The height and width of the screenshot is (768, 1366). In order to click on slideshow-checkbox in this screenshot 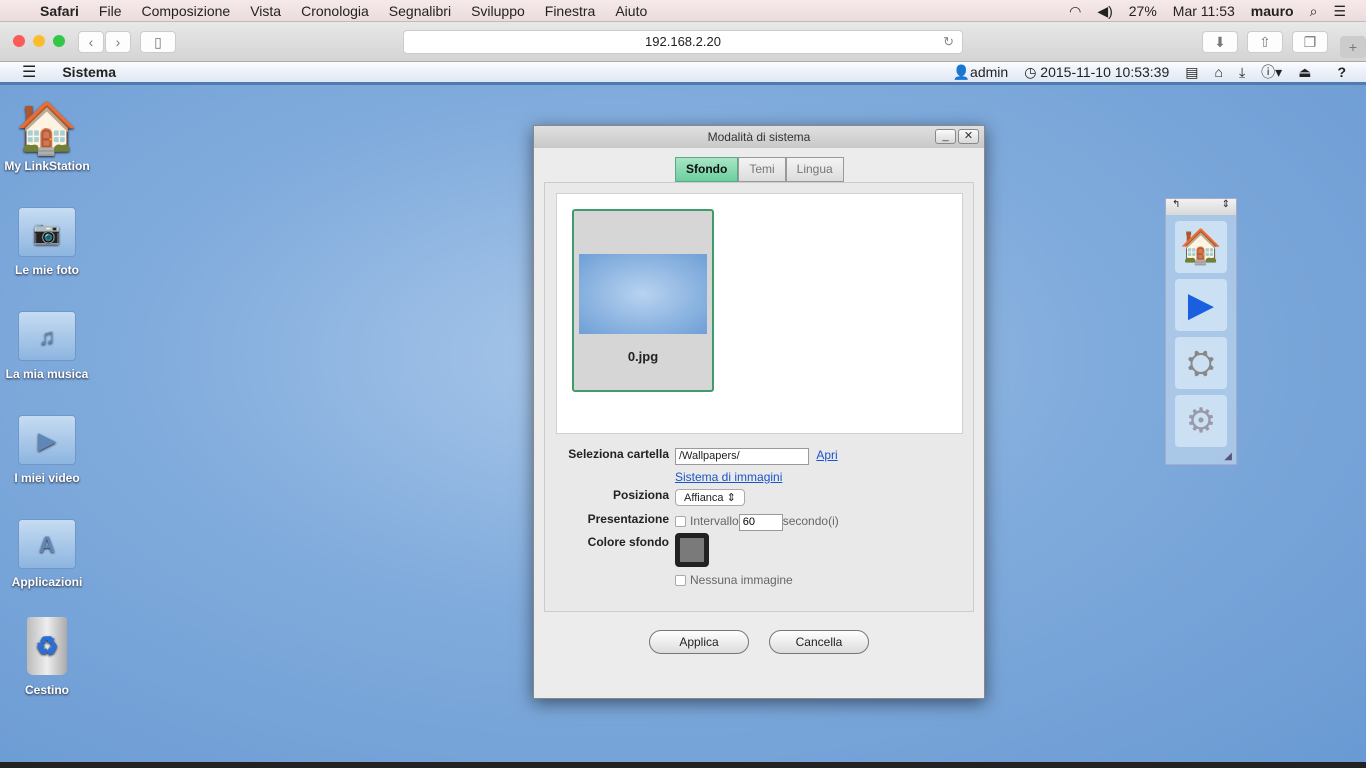, I will do `click(680, 522)`.